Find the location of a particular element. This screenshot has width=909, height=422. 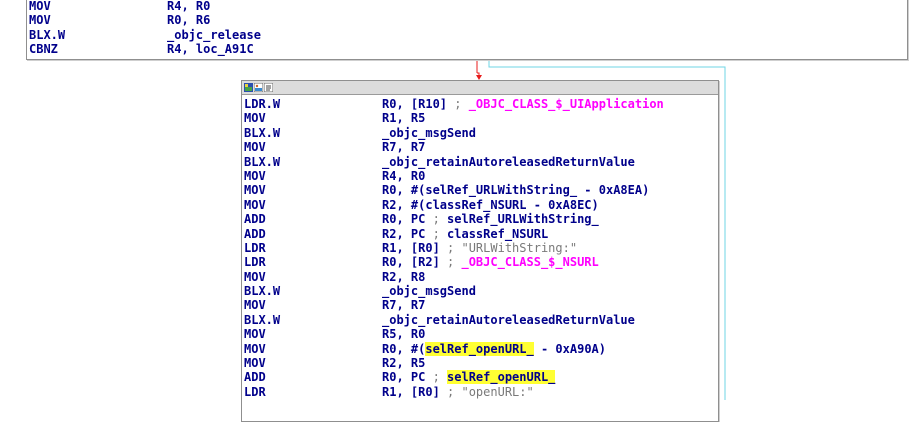

instruction-line: LDR R1, [R0] ; "URLWithString:" is located at coordinates (480, 248).